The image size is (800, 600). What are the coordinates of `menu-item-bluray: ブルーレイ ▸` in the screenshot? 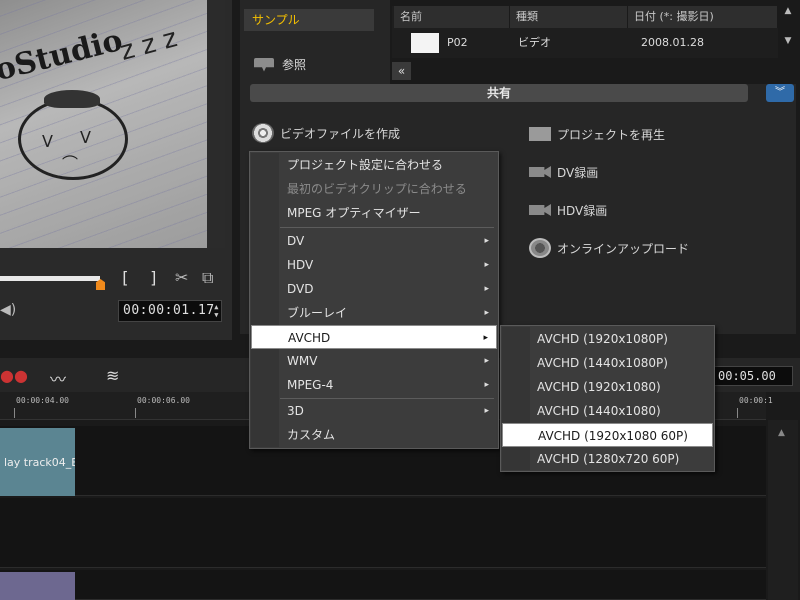 It's located at (374, 313).